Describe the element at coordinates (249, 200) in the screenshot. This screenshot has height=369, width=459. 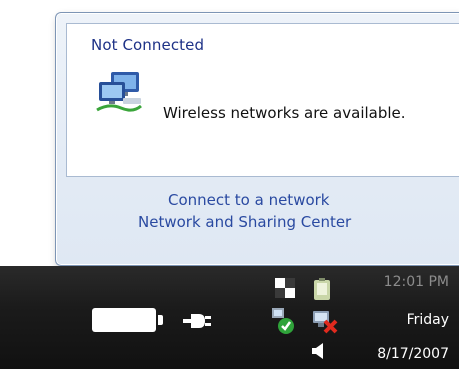
I see `connect-to-network-link: Connect to a network` at that location.